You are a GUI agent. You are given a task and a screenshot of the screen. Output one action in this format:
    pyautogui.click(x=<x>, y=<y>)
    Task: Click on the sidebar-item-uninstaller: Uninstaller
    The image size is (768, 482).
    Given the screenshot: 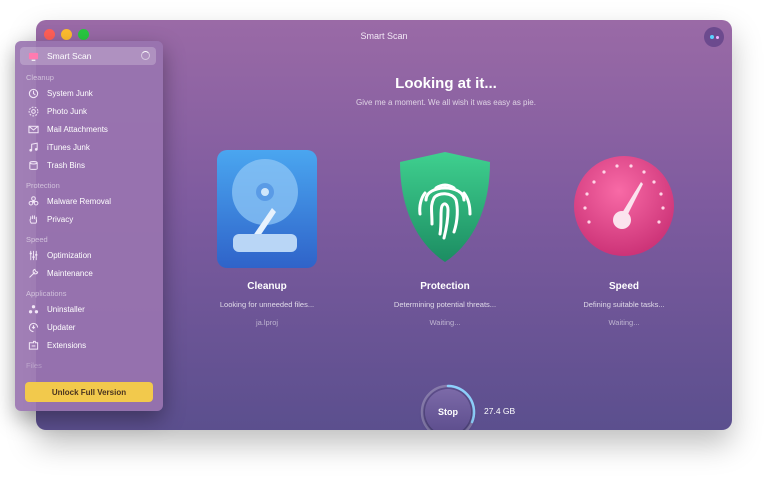 What is the action you would take?
    pyautogui.click(x=52, y=309)
    